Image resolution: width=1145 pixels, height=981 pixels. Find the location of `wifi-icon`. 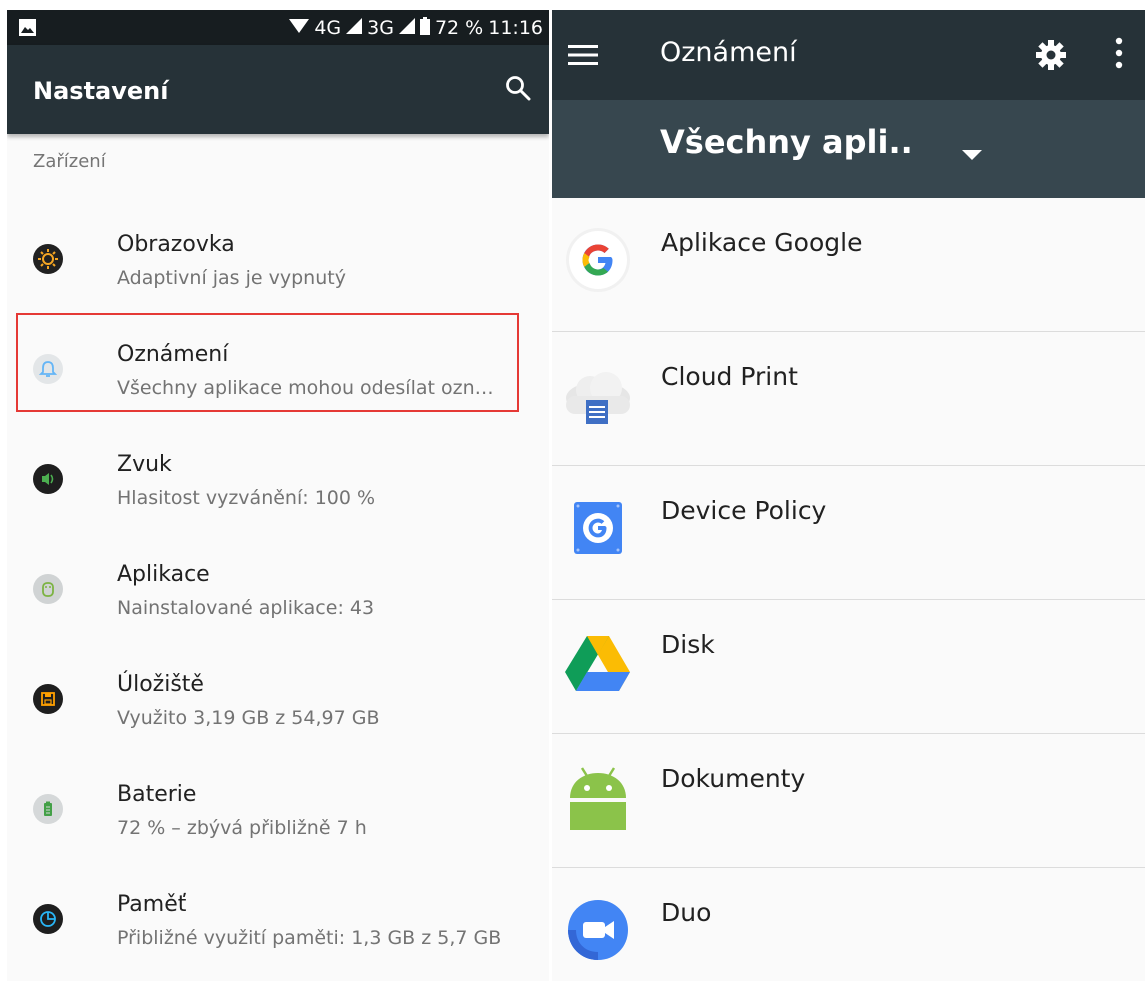

wifi-icon is located at coordinates (299, 28).